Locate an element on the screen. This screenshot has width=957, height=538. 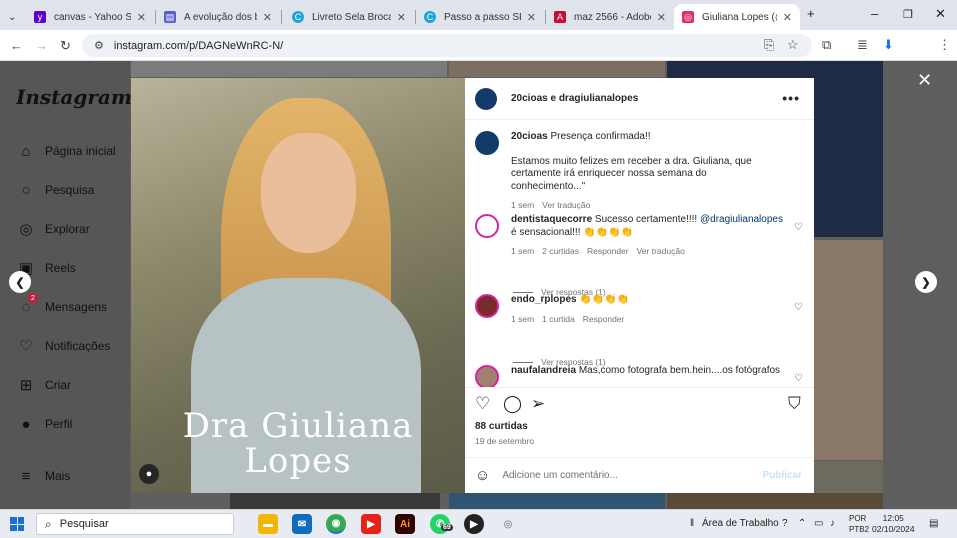
tab-3: C Passo a passo SELA B ✕ is located at coordinates (480, 17).